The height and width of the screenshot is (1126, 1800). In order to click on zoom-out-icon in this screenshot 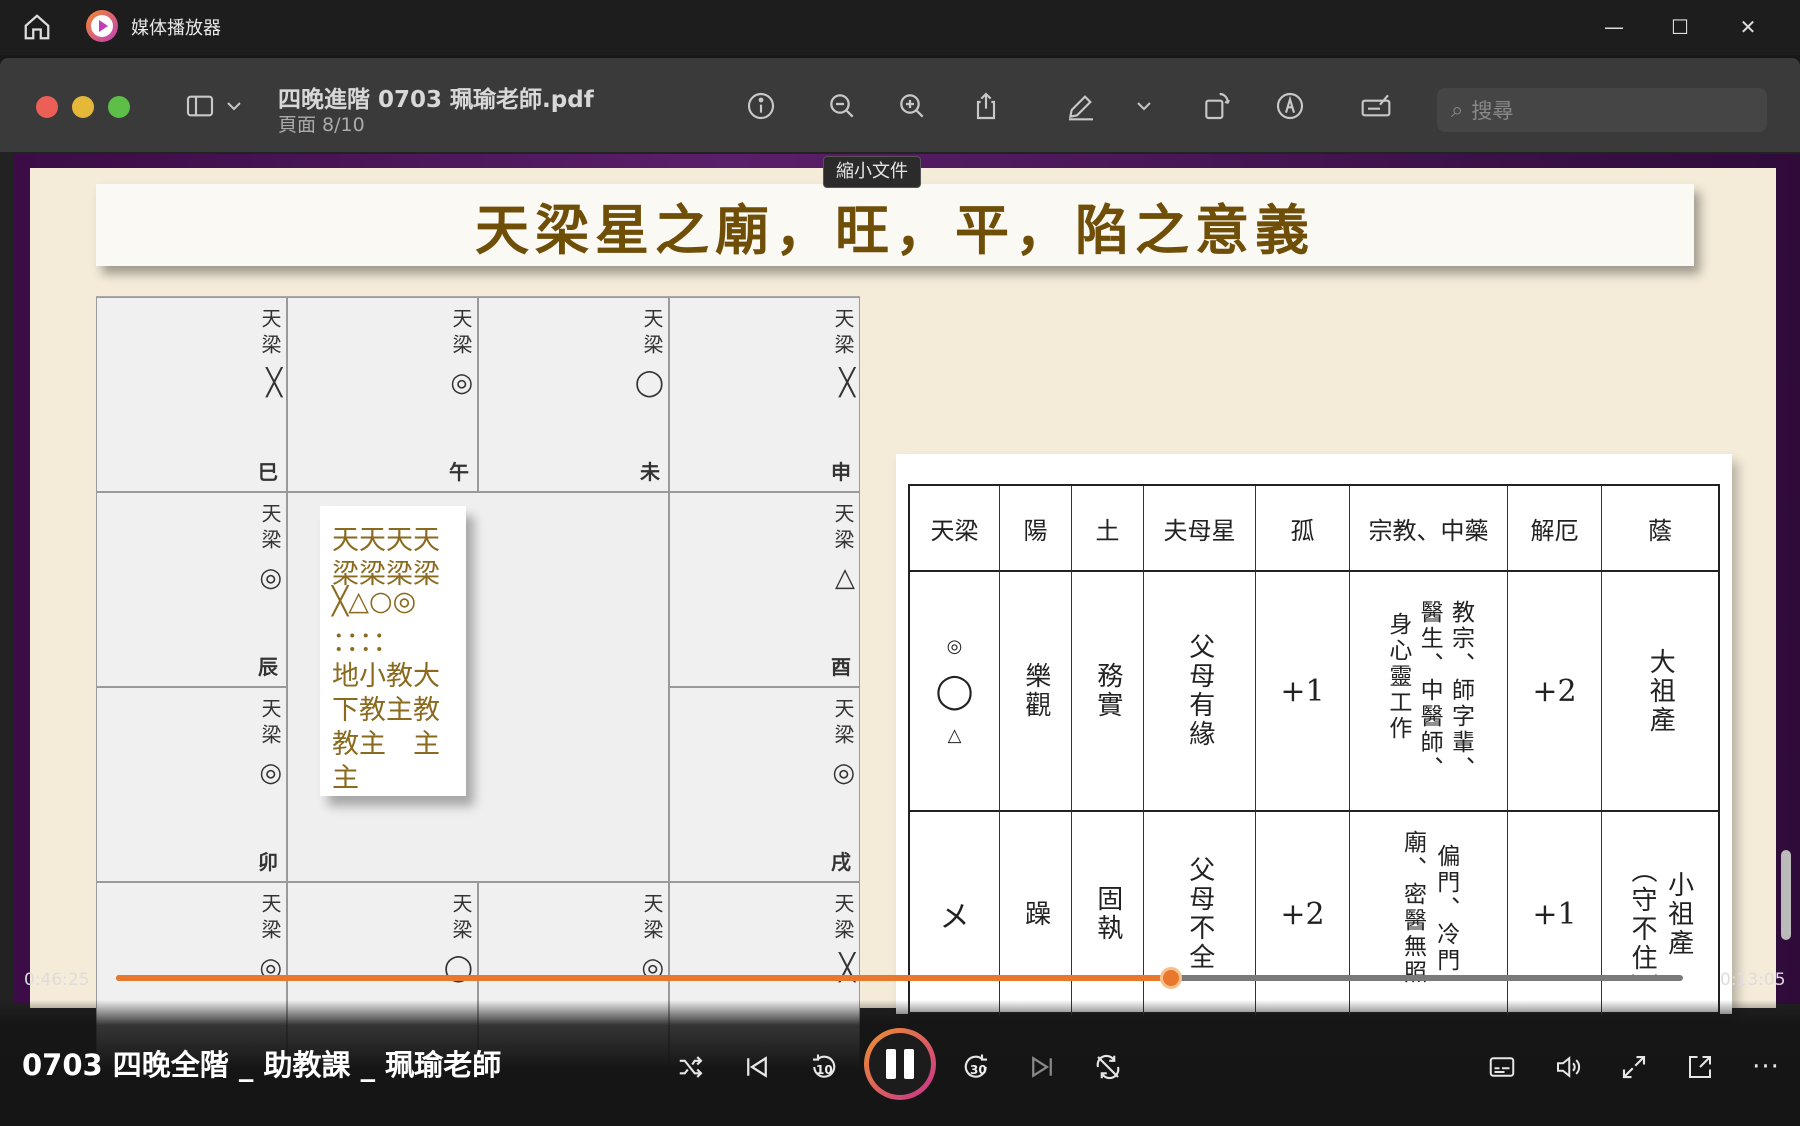, I will do `click(842, 106)`.